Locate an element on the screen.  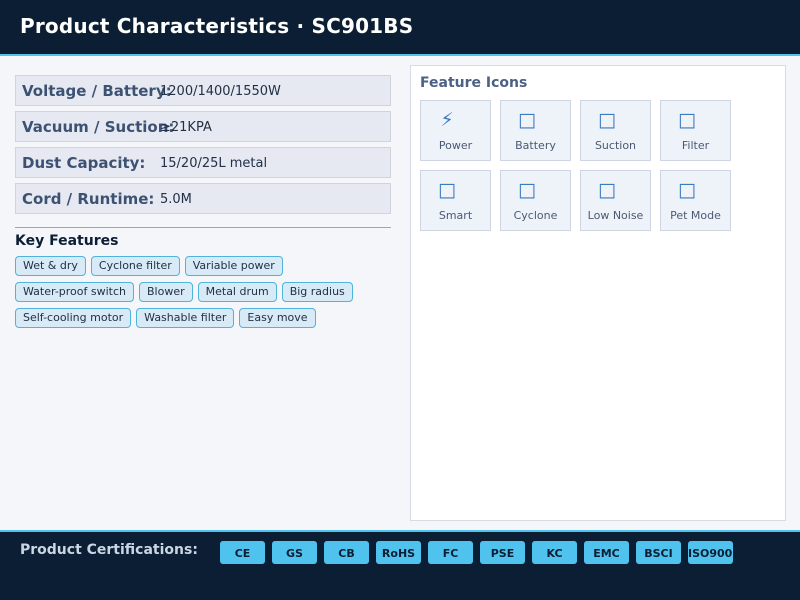
low-noise-icon: □ is located at coordinates (607, 190).